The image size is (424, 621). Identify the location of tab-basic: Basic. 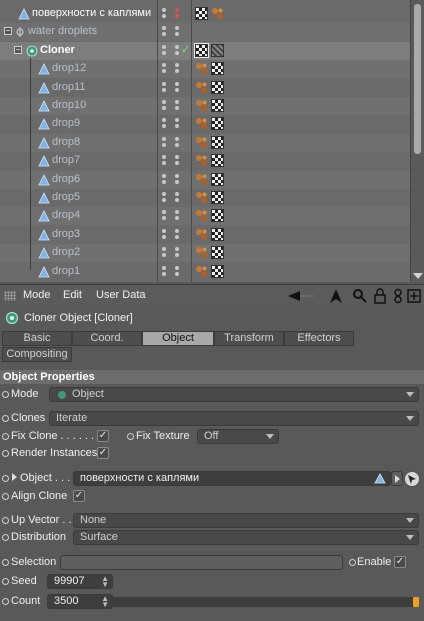
(37, 338).